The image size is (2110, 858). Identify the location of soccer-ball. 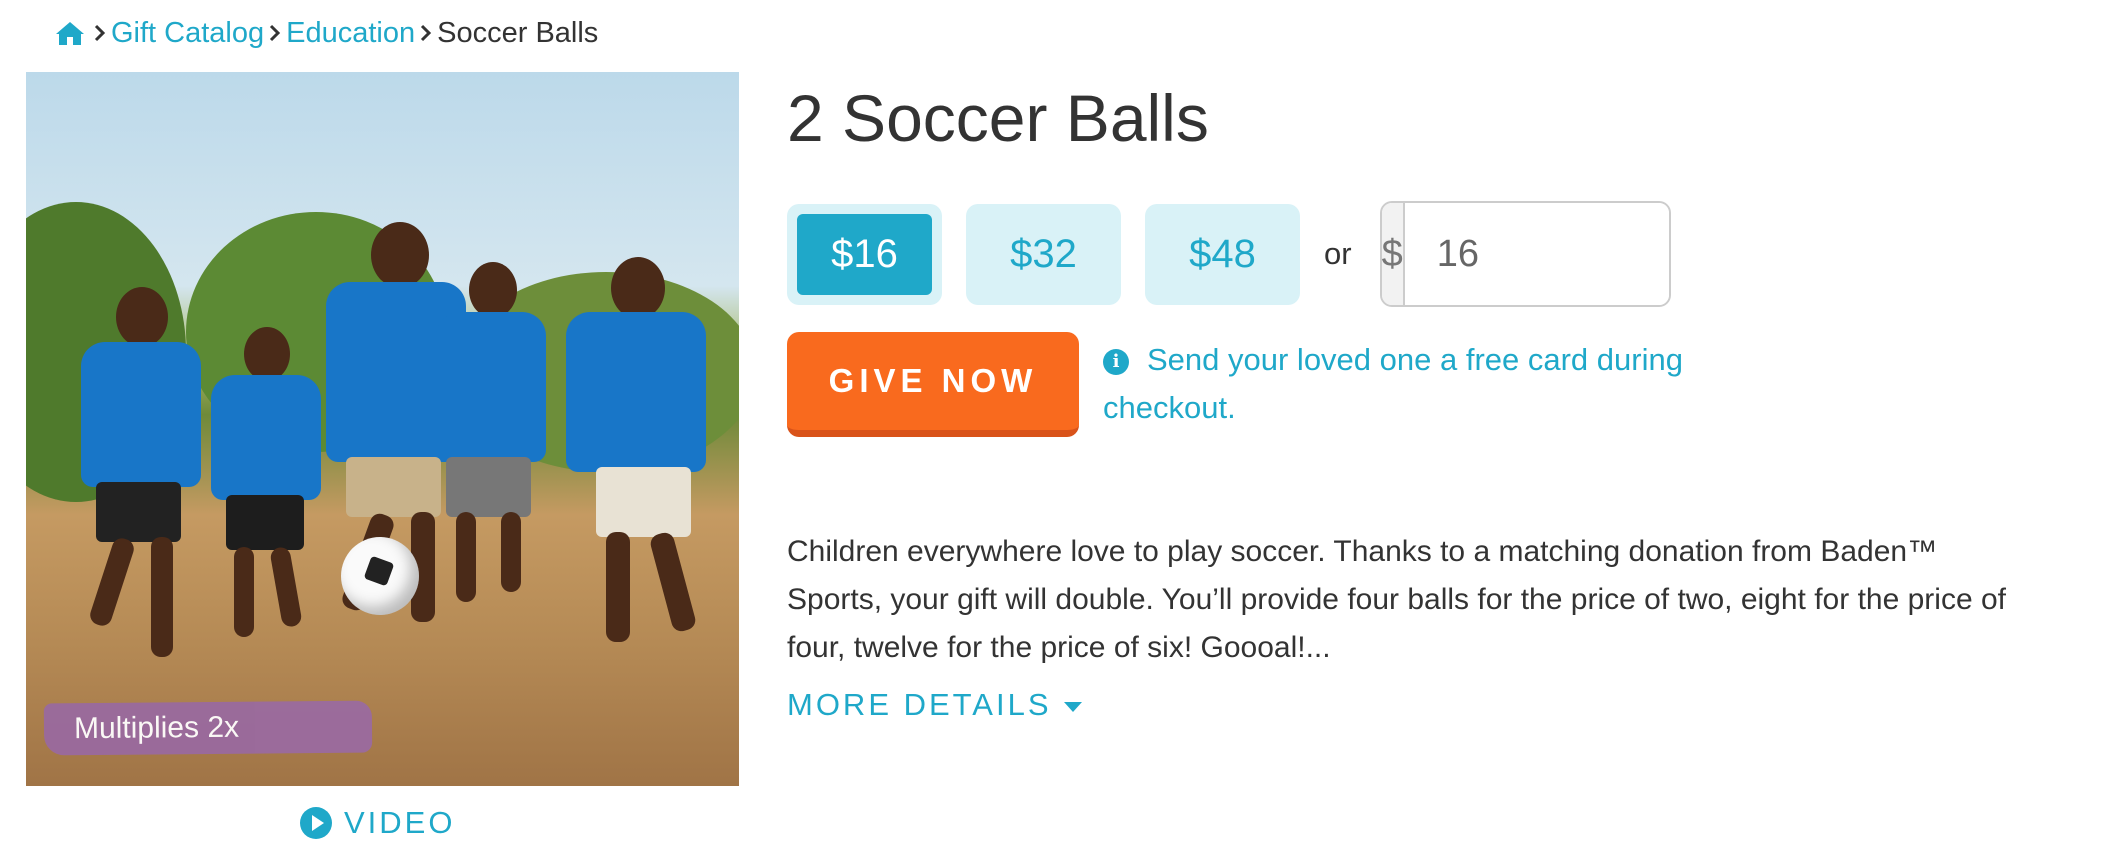
(380, 576).